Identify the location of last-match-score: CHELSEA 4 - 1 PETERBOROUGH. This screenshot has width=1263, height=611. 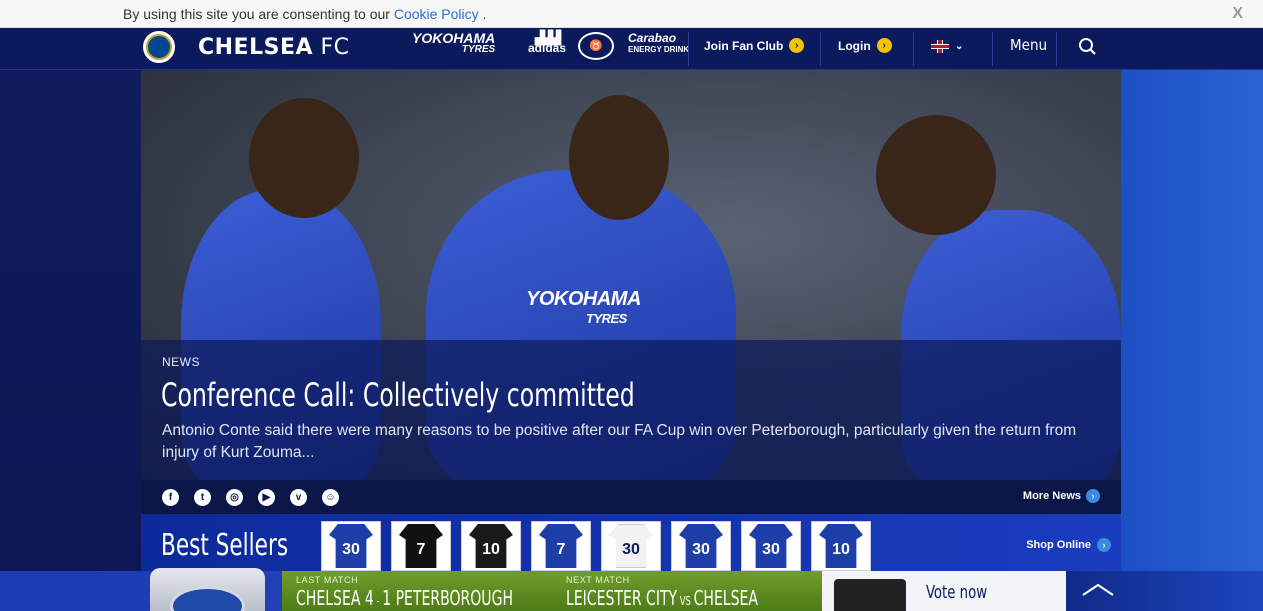
(405, 598).